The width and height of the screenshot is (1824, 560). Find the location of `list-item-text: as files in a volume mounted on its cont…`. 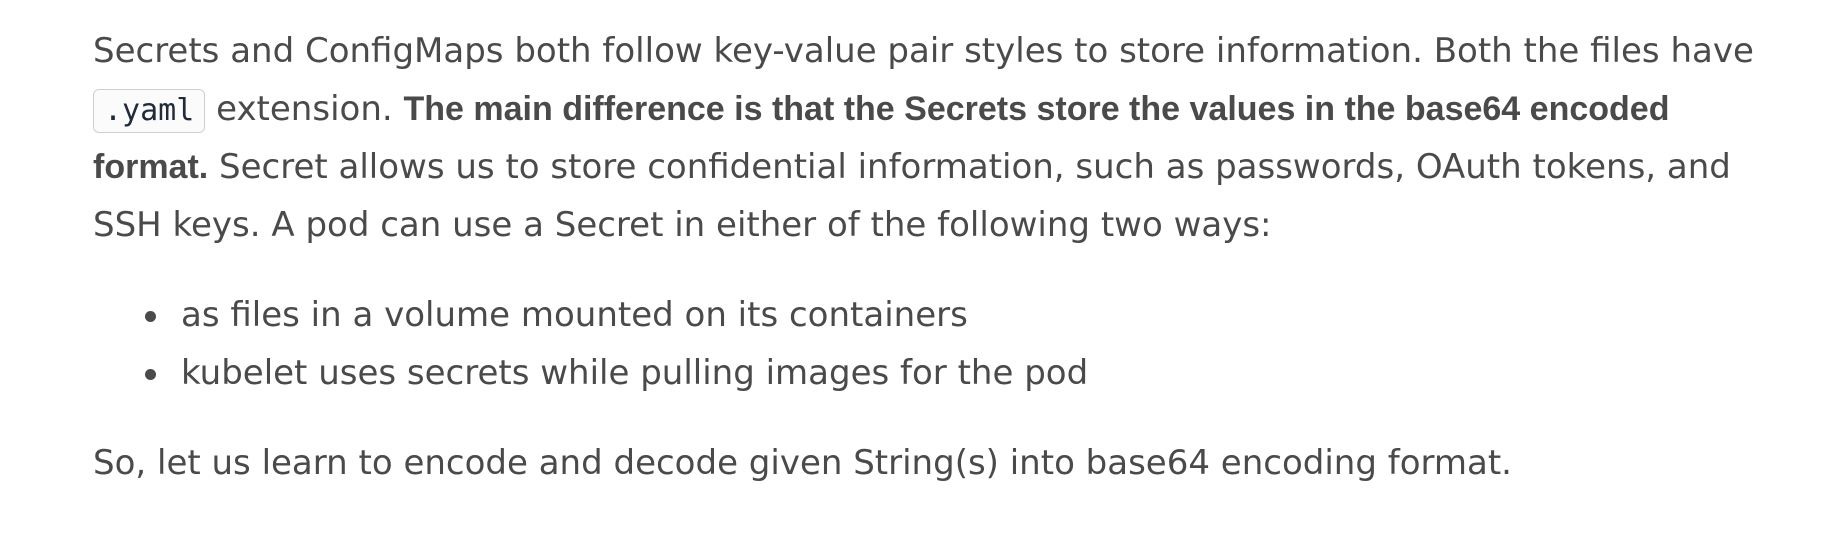

list-item-text: as files in a volume mounted on its cont… is located at coordinates (574, 315).